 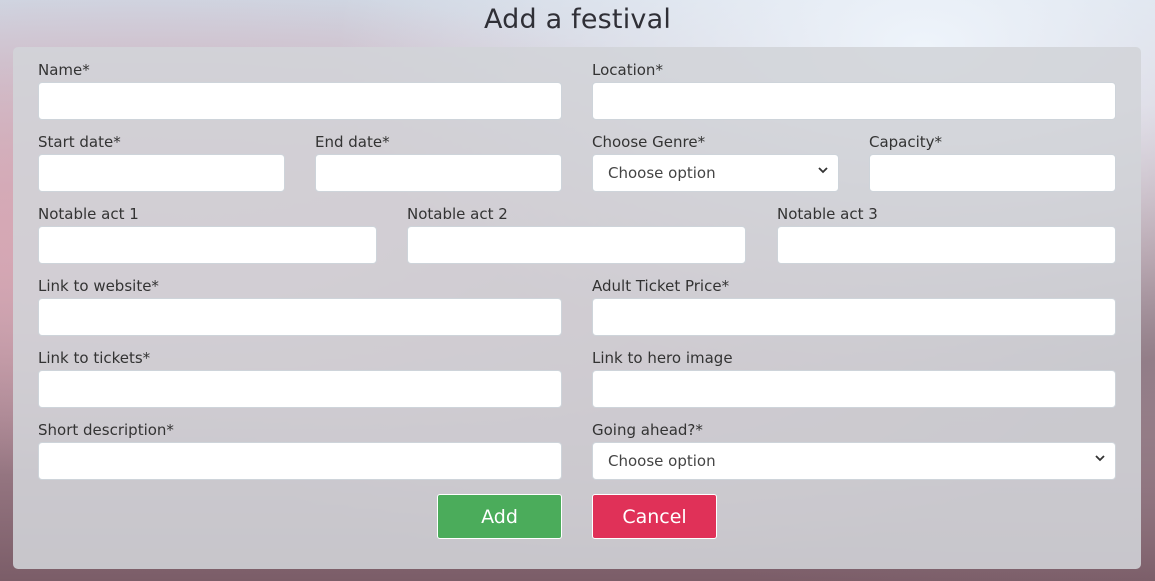 What do you see at coordinates (300, 101) in the screenshot?
I see `name-input` at bounding box center [300, 101].